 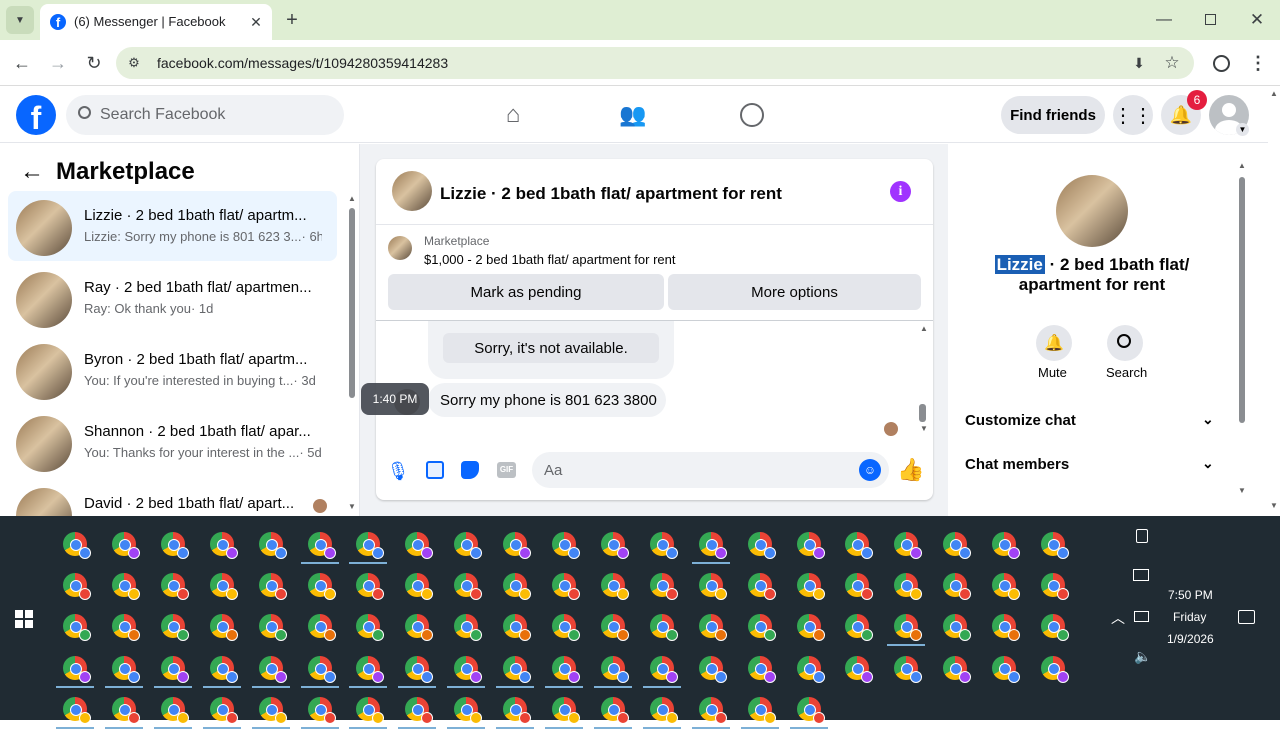 What do you see at coordinates (205, 115) in the screenshot?
I see `search-bar: Search Facebook` at bounding box center [205, 115].